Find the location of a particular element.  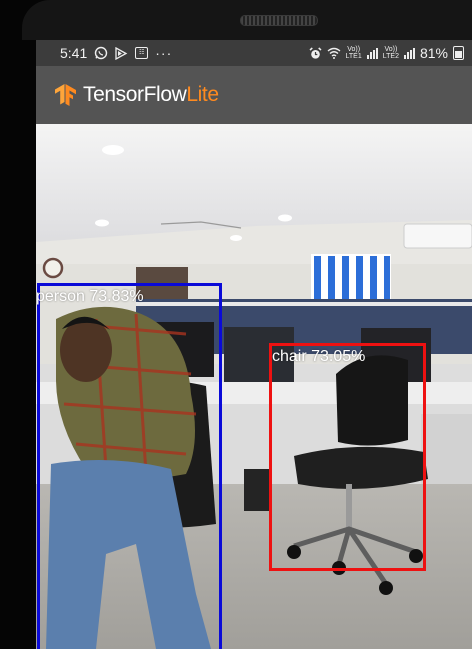

detection-label-person: person 73.83% is located at coordinates (90, 296).